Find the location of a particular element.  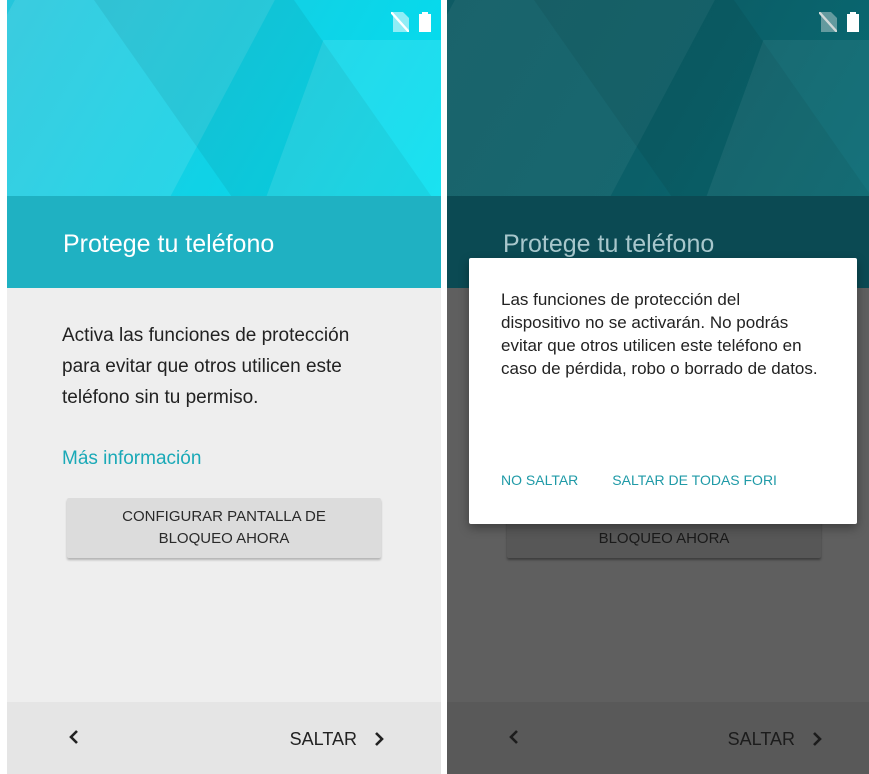

more-info-link: Más información is located at coordinates (131, 459).